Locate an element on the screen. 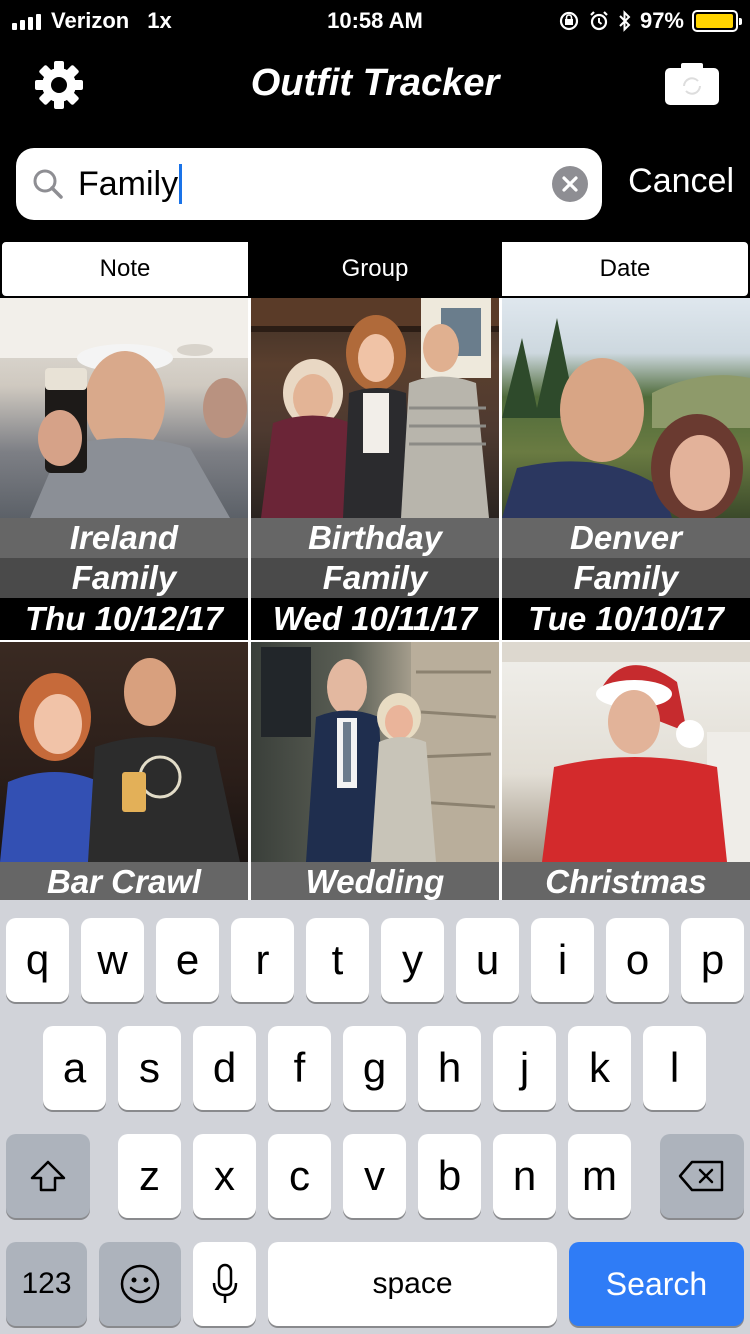  microphone-icon is located at coordinates (224, 1283).